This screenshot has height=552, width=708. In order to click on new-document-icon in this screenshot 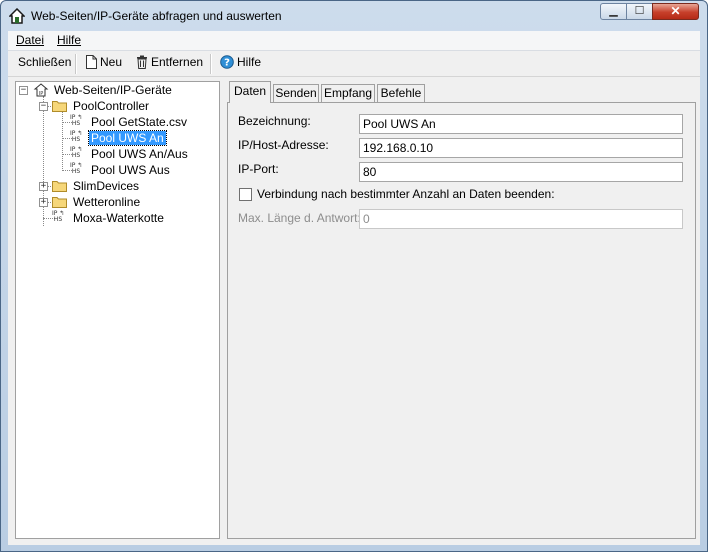, I will do `click(91, 62)`.